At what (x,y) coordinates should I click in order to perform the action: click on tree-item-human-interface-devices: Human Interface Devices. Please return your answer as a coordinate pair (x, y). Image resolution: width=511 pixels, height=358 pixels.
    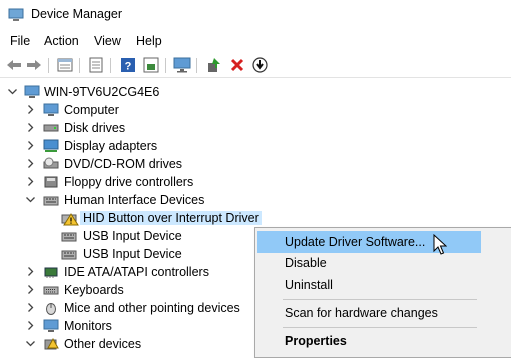
    Looking at the image, I should click on (255, 200).